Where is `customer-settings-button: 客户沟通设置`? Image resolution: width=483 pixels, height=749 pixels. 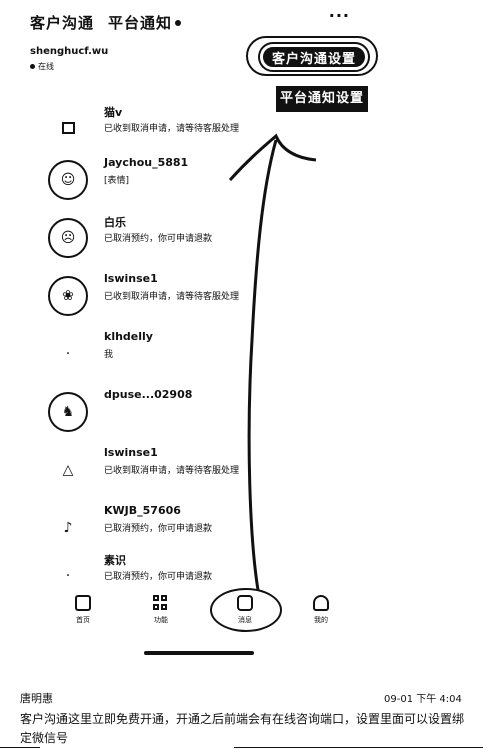
customer-settings-button: 客户沟通设置 is located at coordinates (314, 57).